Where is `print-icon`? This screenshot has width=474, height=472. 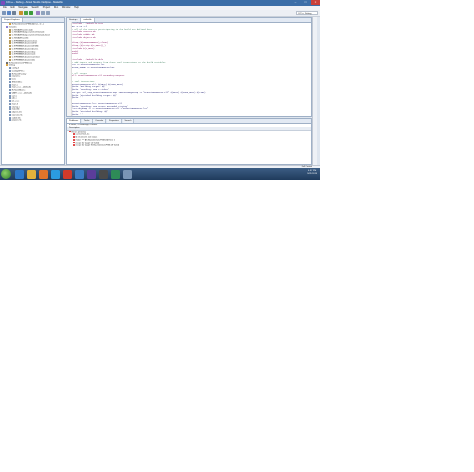
print-icon is located at coordinates (14, 13).